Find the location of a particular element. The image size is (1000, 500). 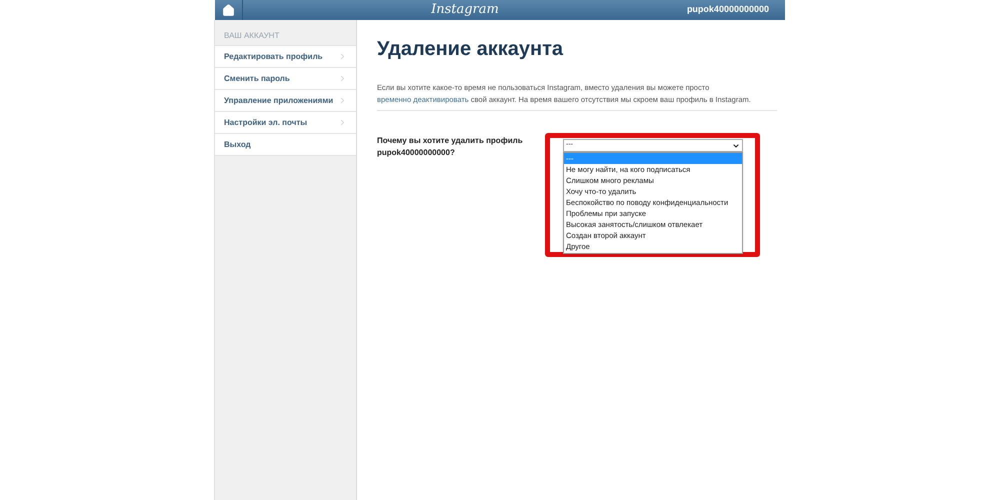

sidebar-item: Настройки эл. почты is located at coordinates (285, 122).